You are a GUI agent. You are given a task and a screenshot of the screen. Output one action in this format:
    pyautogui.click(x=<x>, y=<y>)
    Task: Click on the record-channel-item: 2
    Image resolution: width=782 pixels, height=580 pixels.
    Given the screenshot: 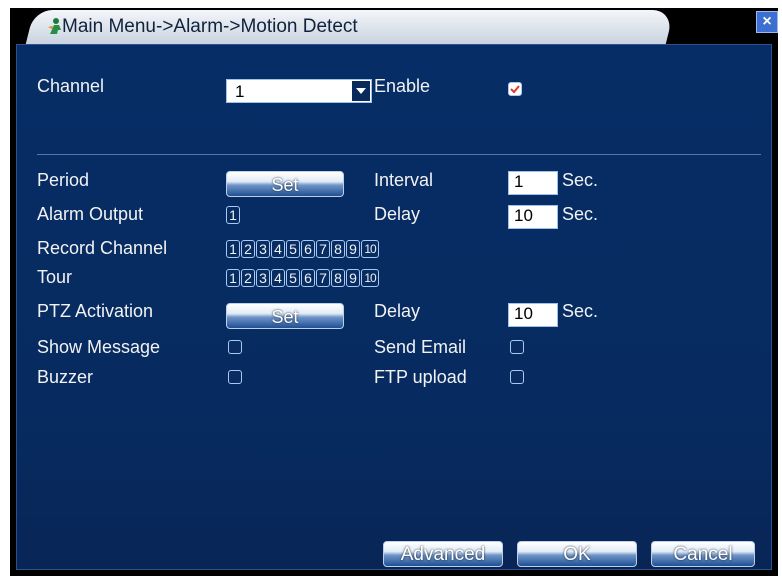 What is the action you would take?
    pyautogui.click(x=248, y=249)
    